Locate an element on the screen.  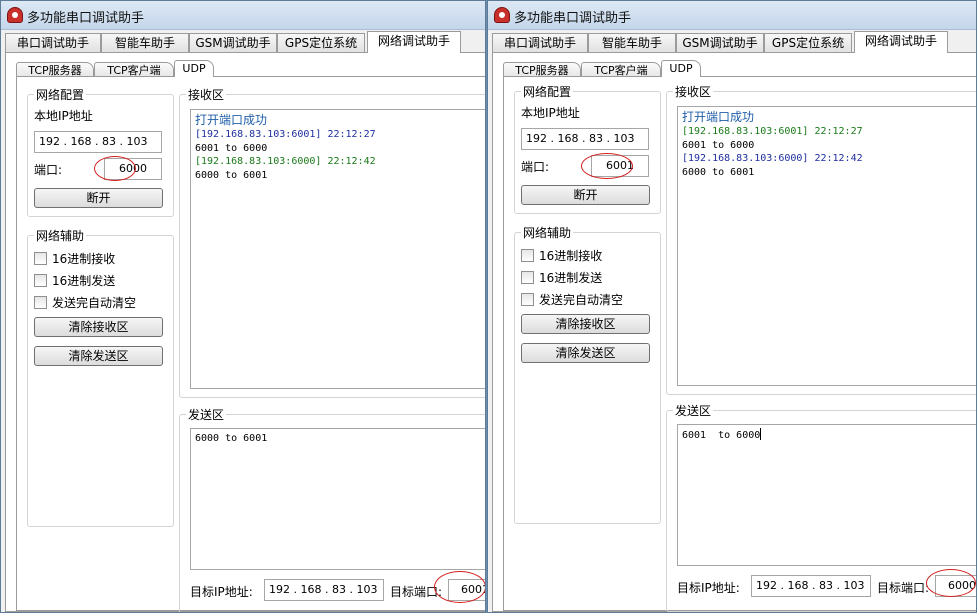
send-textarea: 6001 to 6000 is located at coordinates (826, 495).